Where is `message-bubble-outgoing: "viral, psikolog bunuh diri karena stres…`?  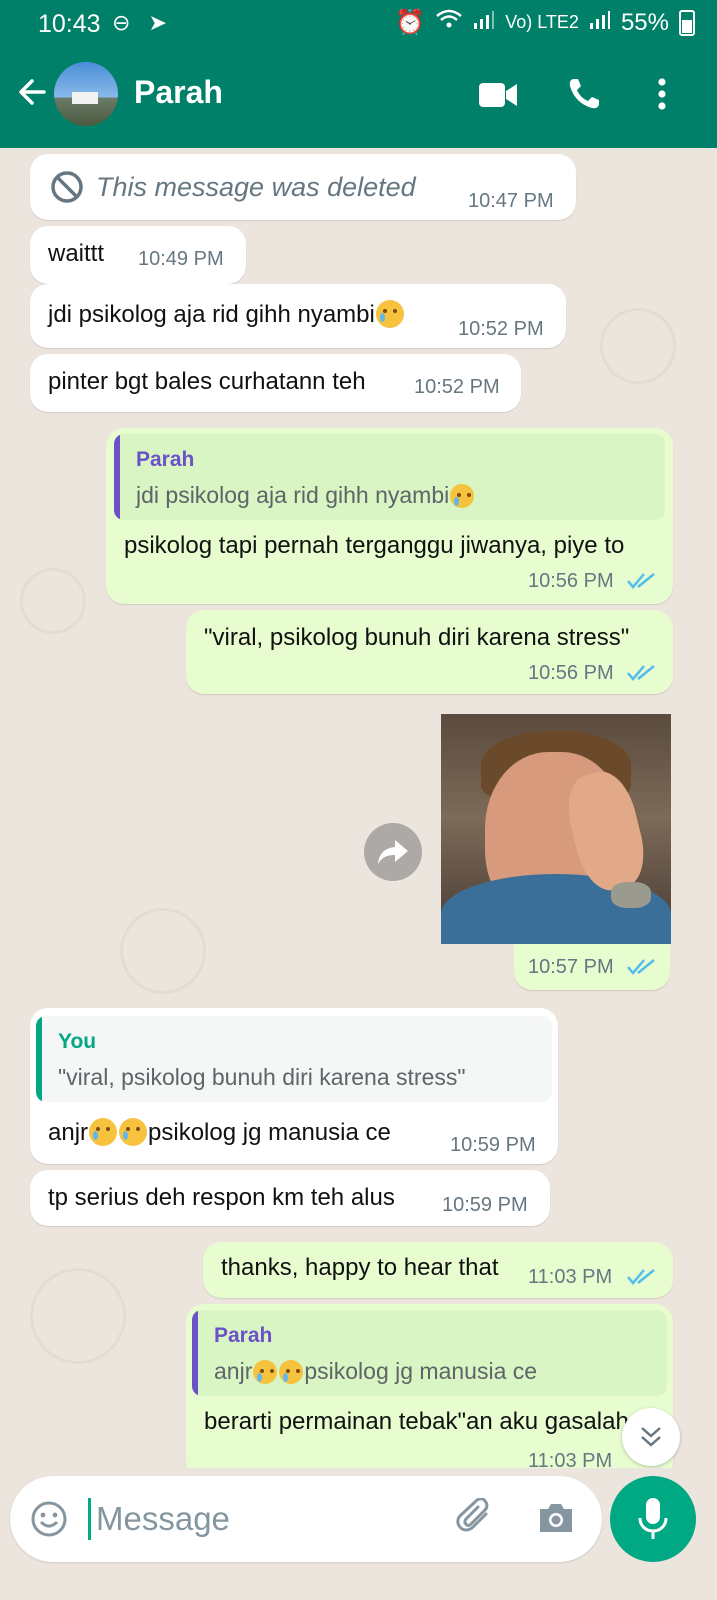 message-bubble-outgoing: "viral, psikolog bunuh diri karena stres… is located at coordinates (429, 652).